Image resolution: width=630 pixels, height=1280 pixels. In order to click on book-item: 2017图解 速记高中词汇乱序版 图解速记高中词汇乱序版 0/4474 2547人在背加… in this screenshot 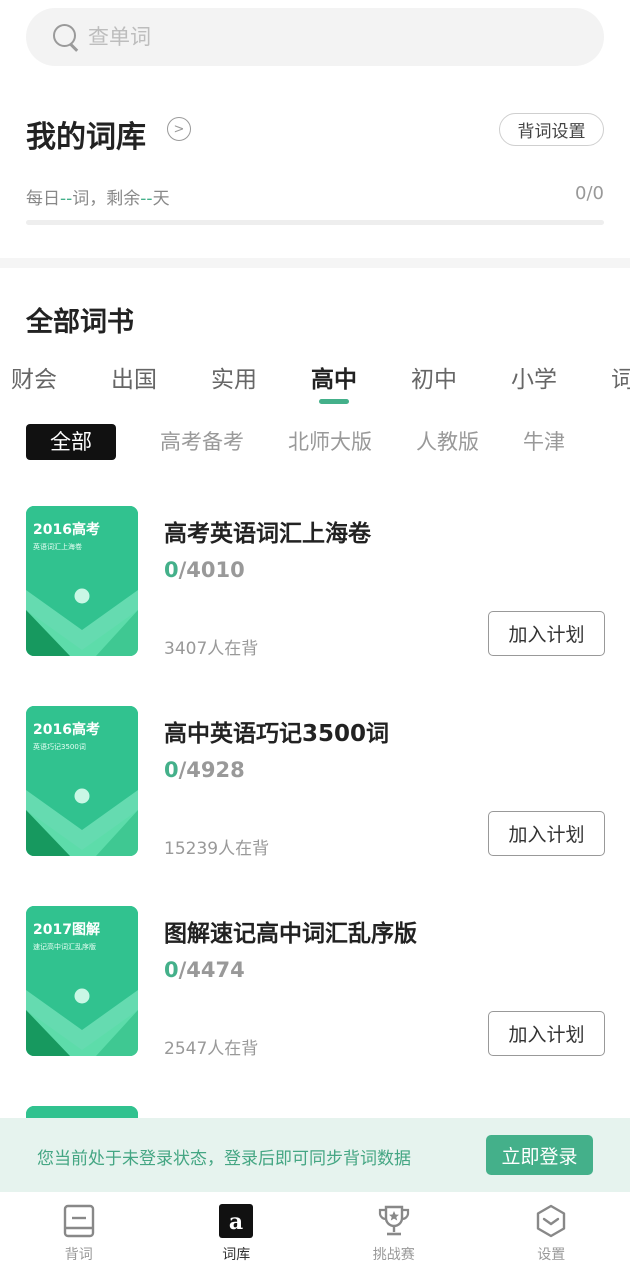, I will do `click(315, 991)`.